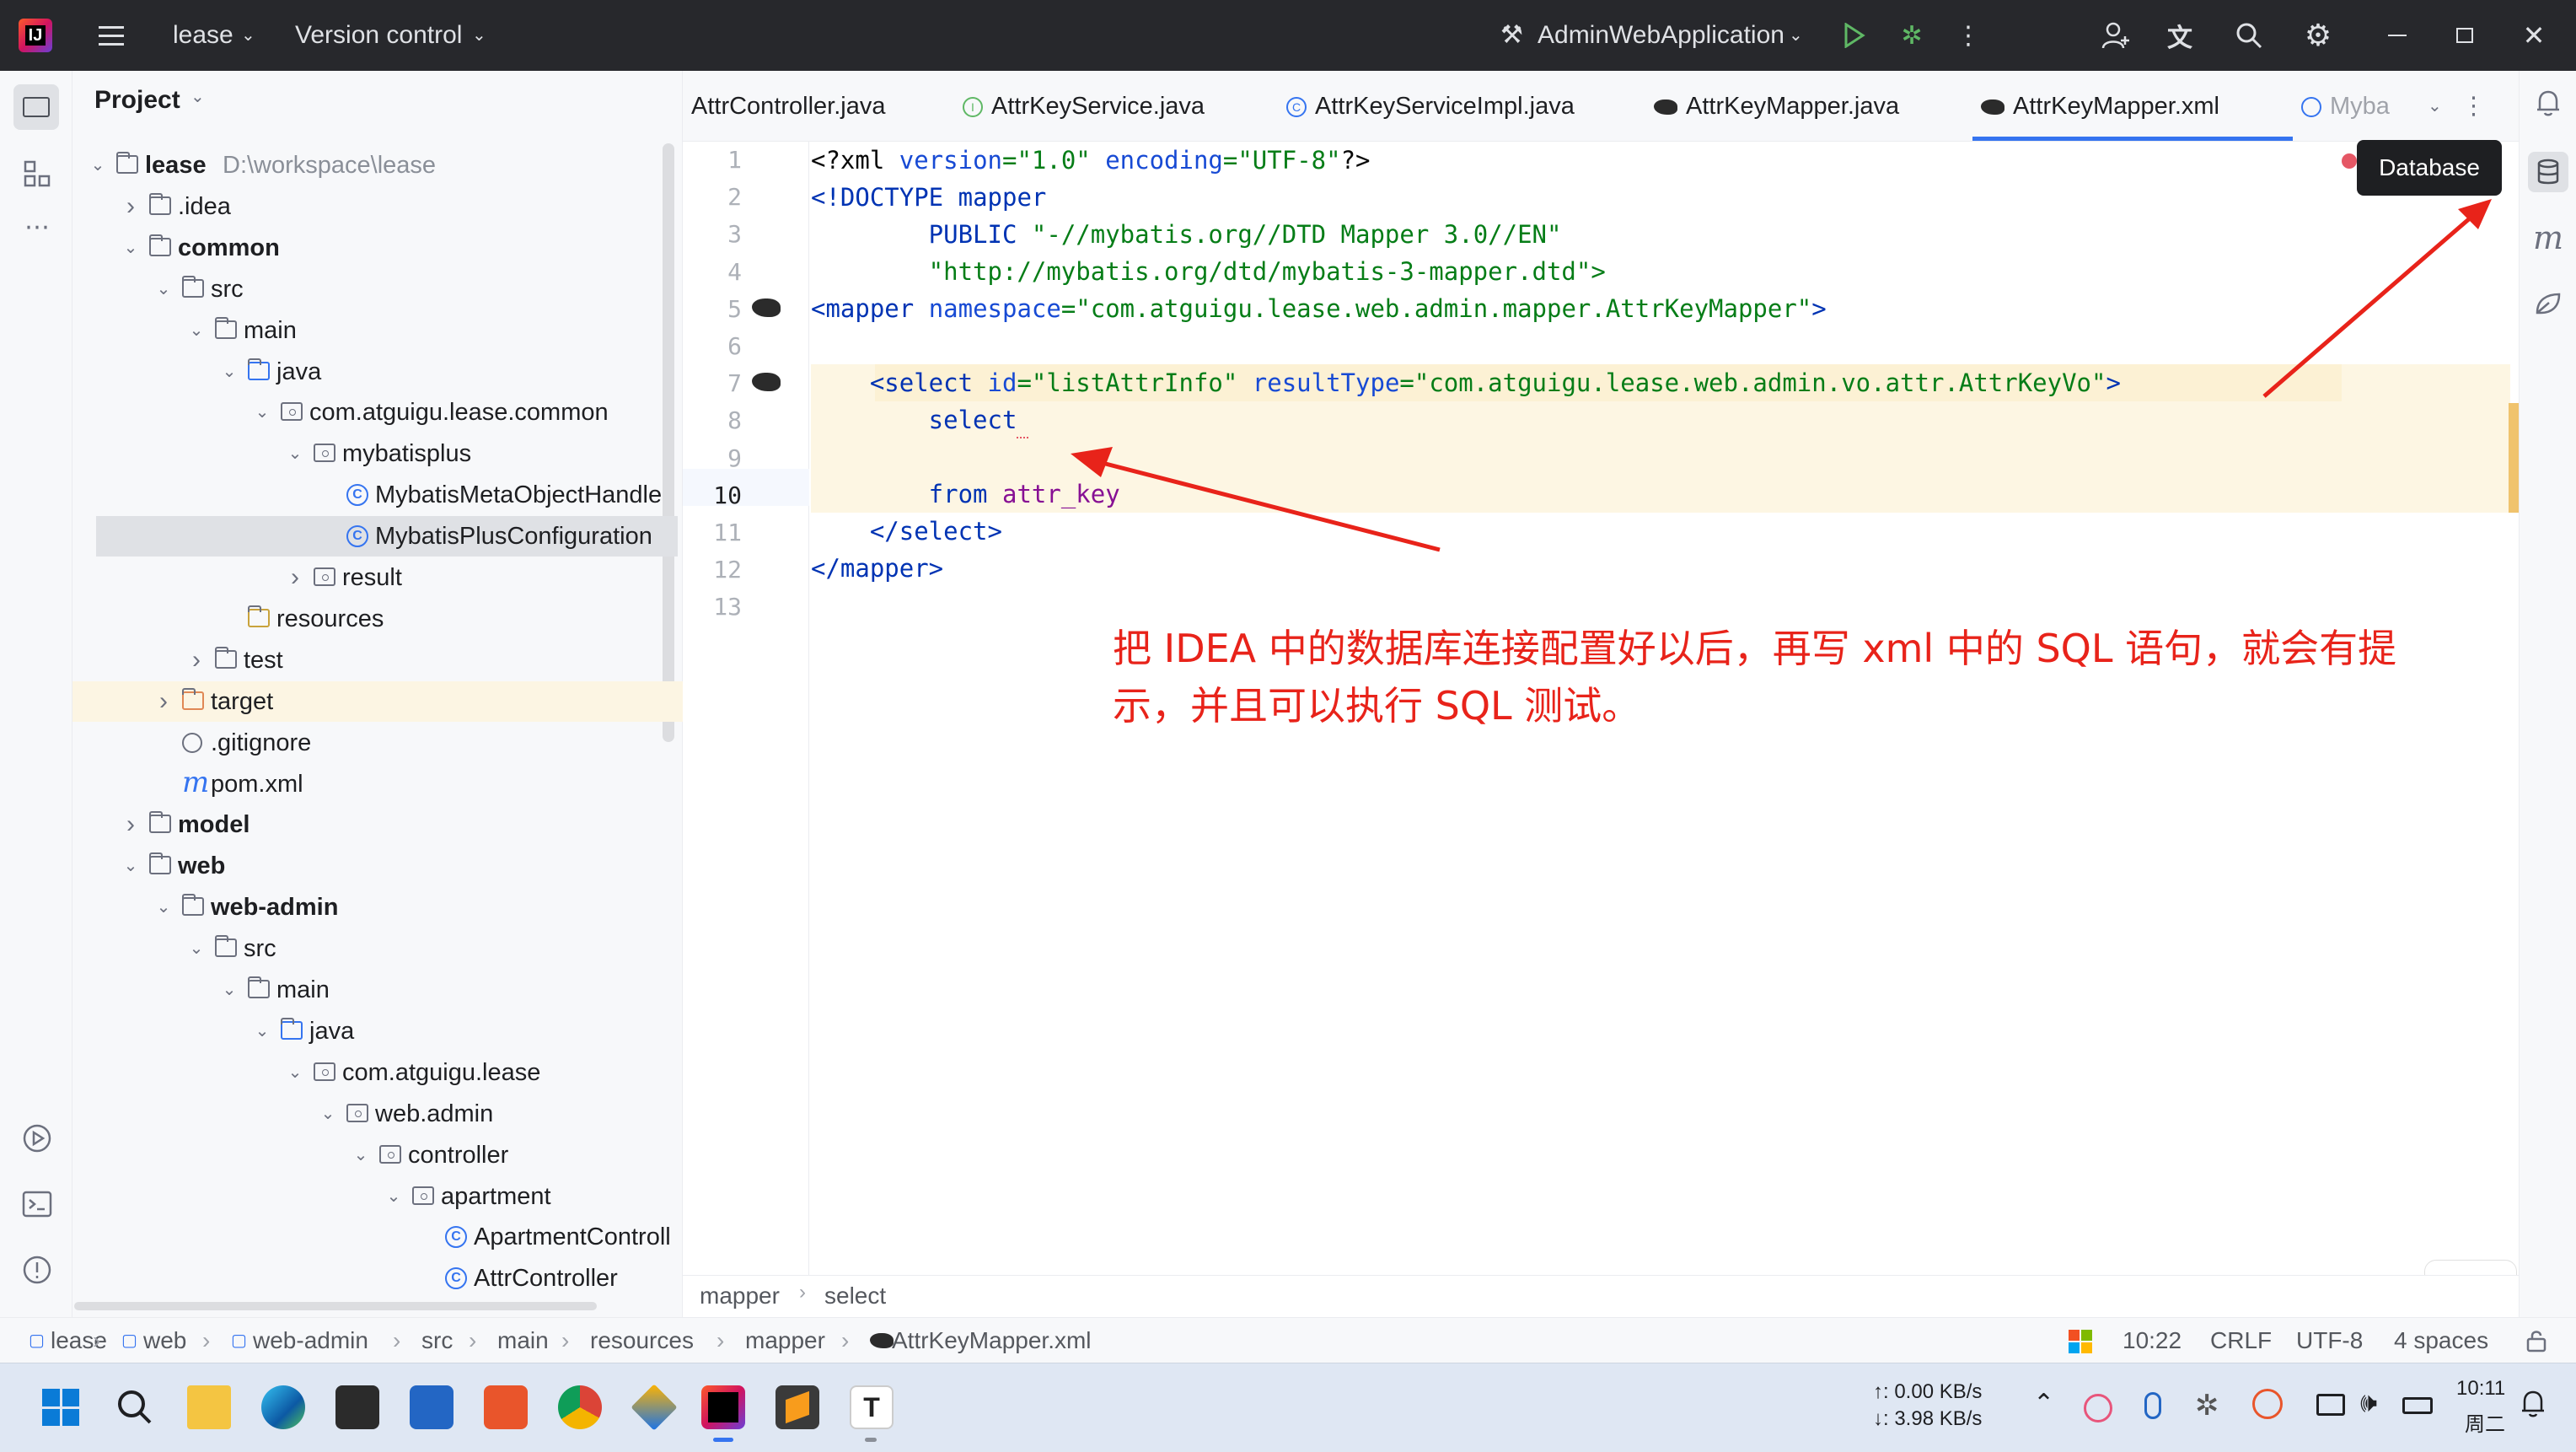  I want to click on notifications-bell-icon, so click(2548, 102).